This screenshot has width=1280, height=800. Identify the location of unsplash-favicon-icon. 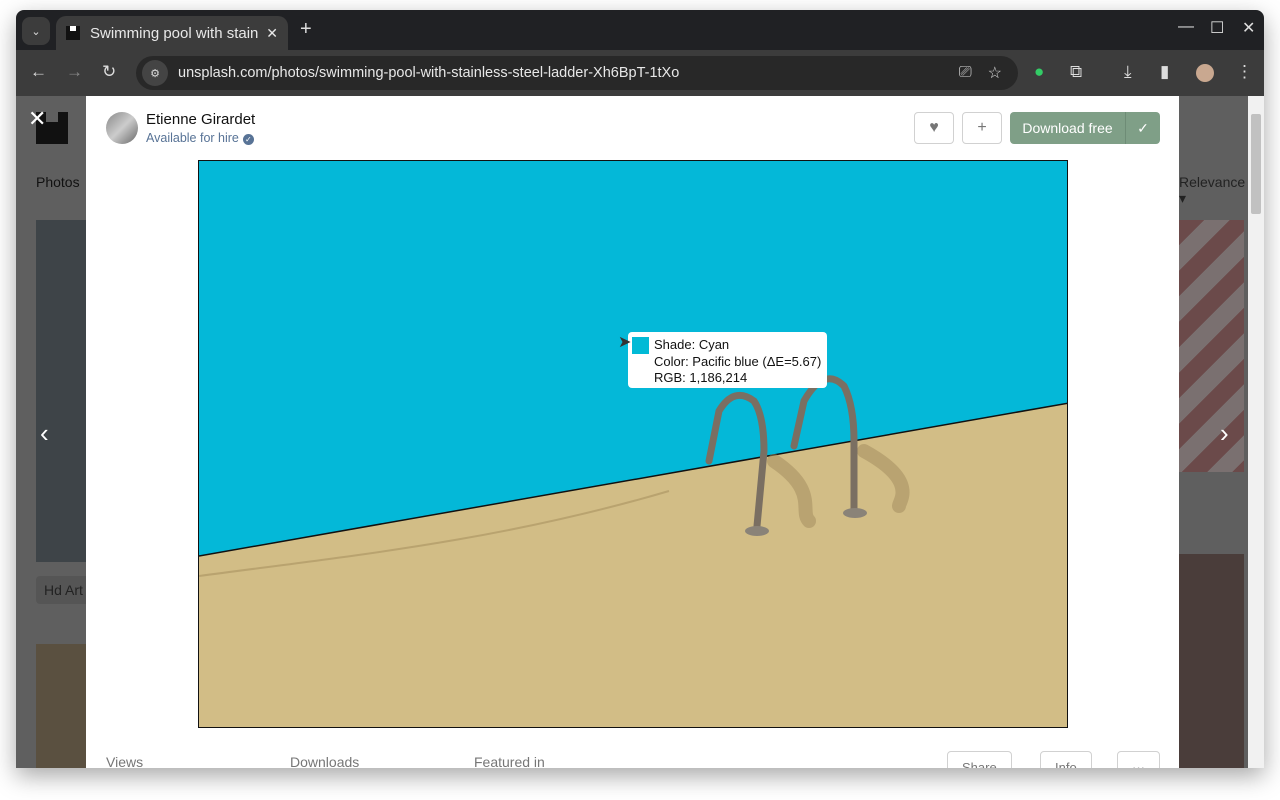
(73, 33).